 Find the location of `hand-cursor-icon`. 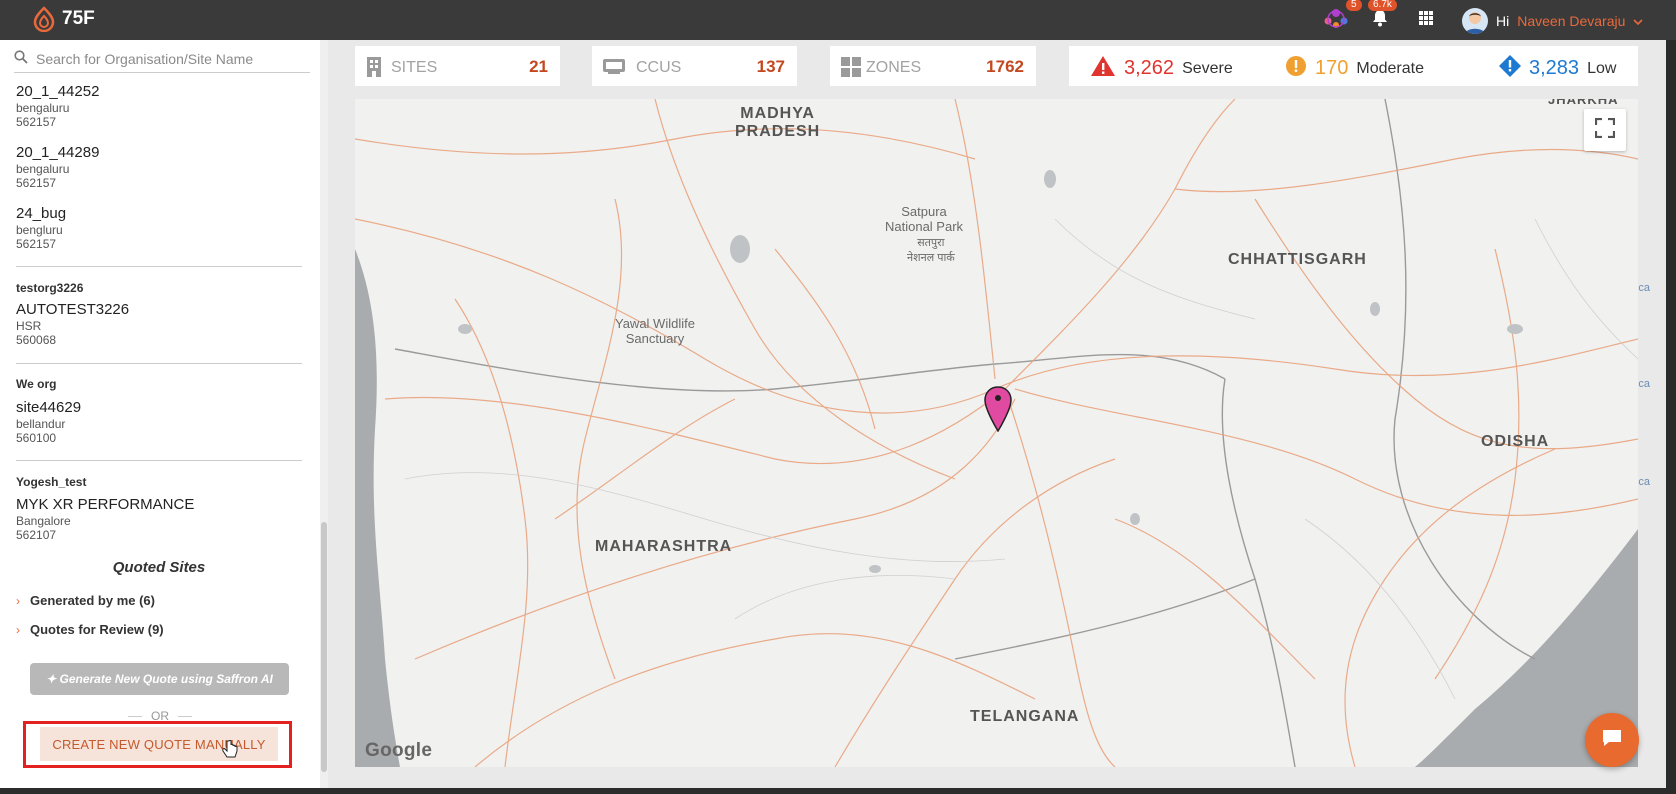

hand-cursor-icon is located at coordinates (230, 752).